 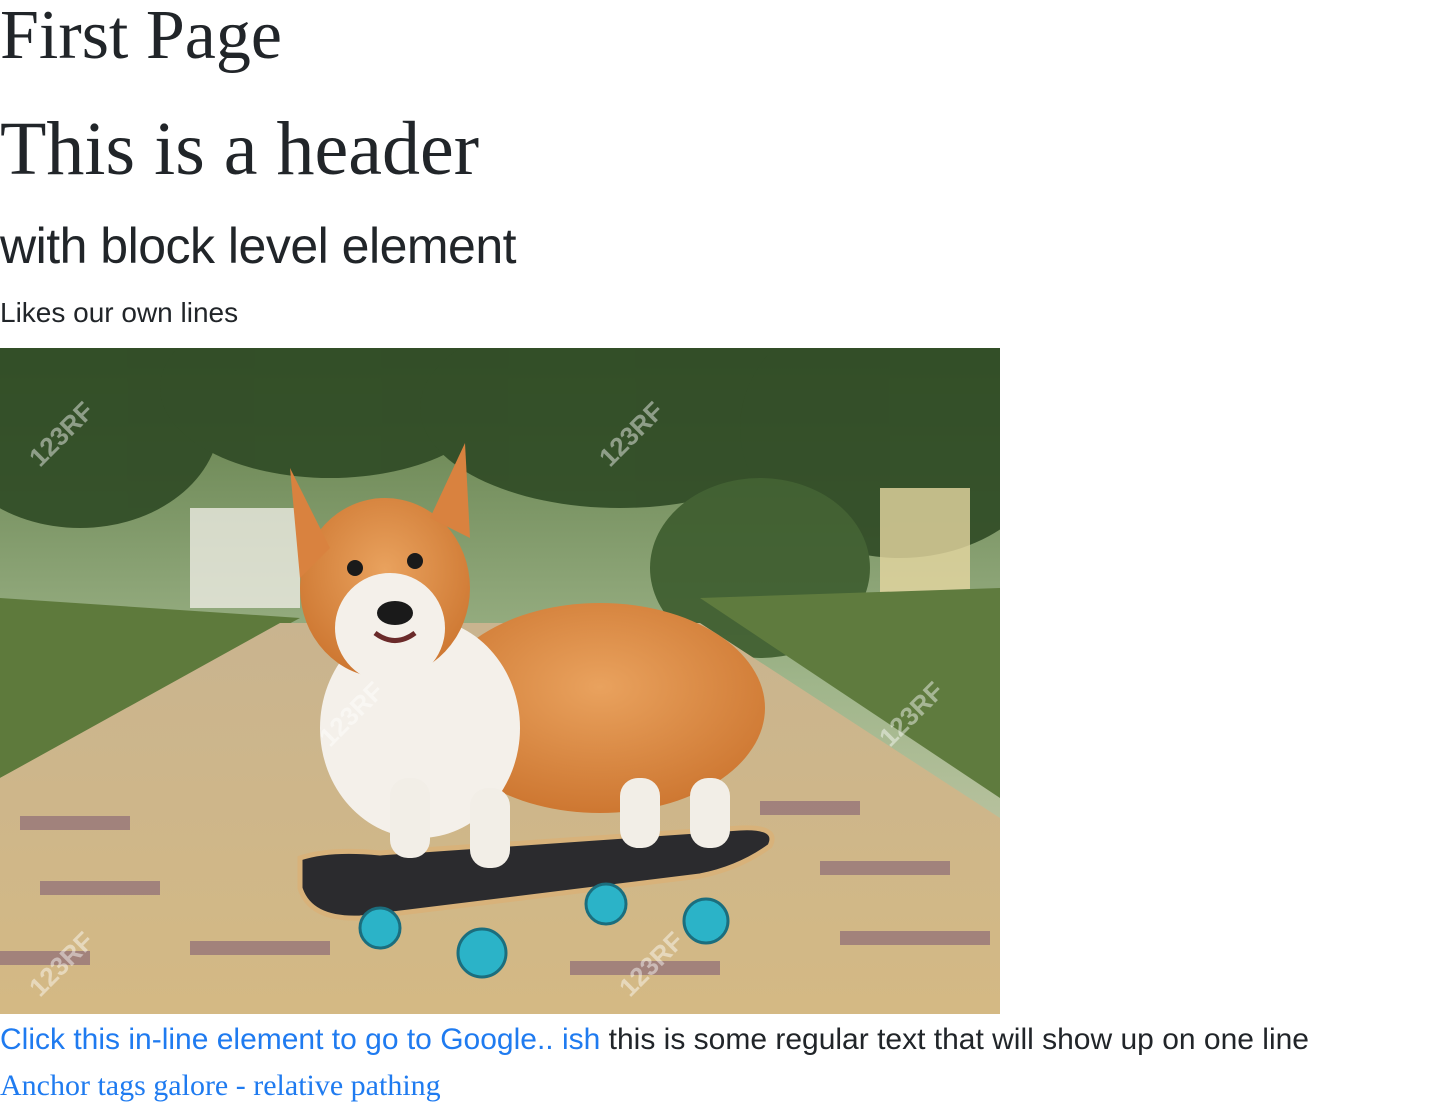 I want to click on paragraph-text: Likes our own lines, so click(x=119, y=312).